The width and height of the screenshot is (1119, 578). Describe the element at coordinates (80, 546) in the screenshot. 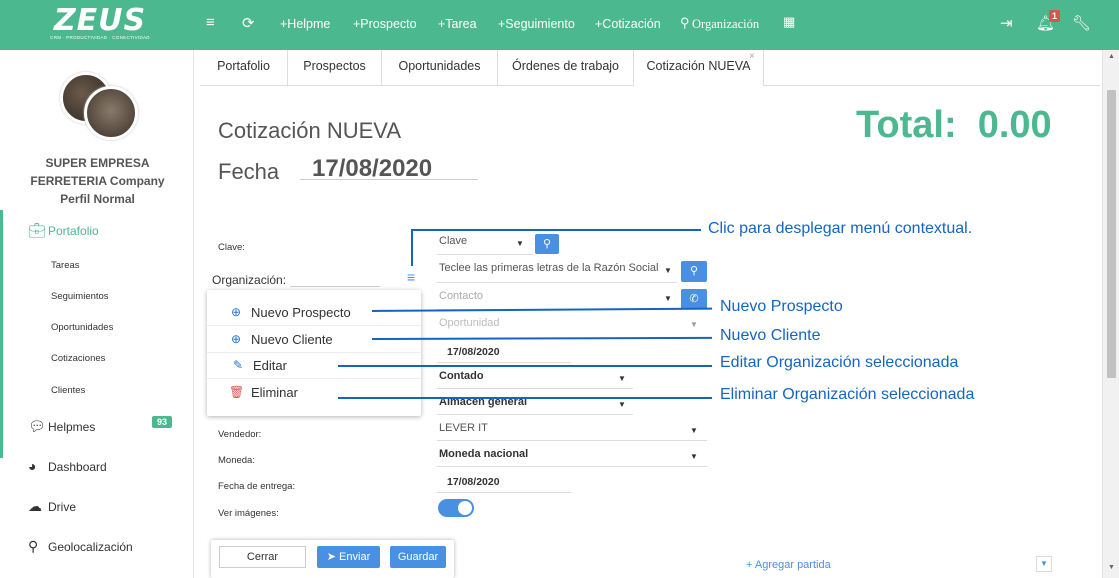

I see `sidebar-item-geo: ⚲ Geolocalización` at that location.